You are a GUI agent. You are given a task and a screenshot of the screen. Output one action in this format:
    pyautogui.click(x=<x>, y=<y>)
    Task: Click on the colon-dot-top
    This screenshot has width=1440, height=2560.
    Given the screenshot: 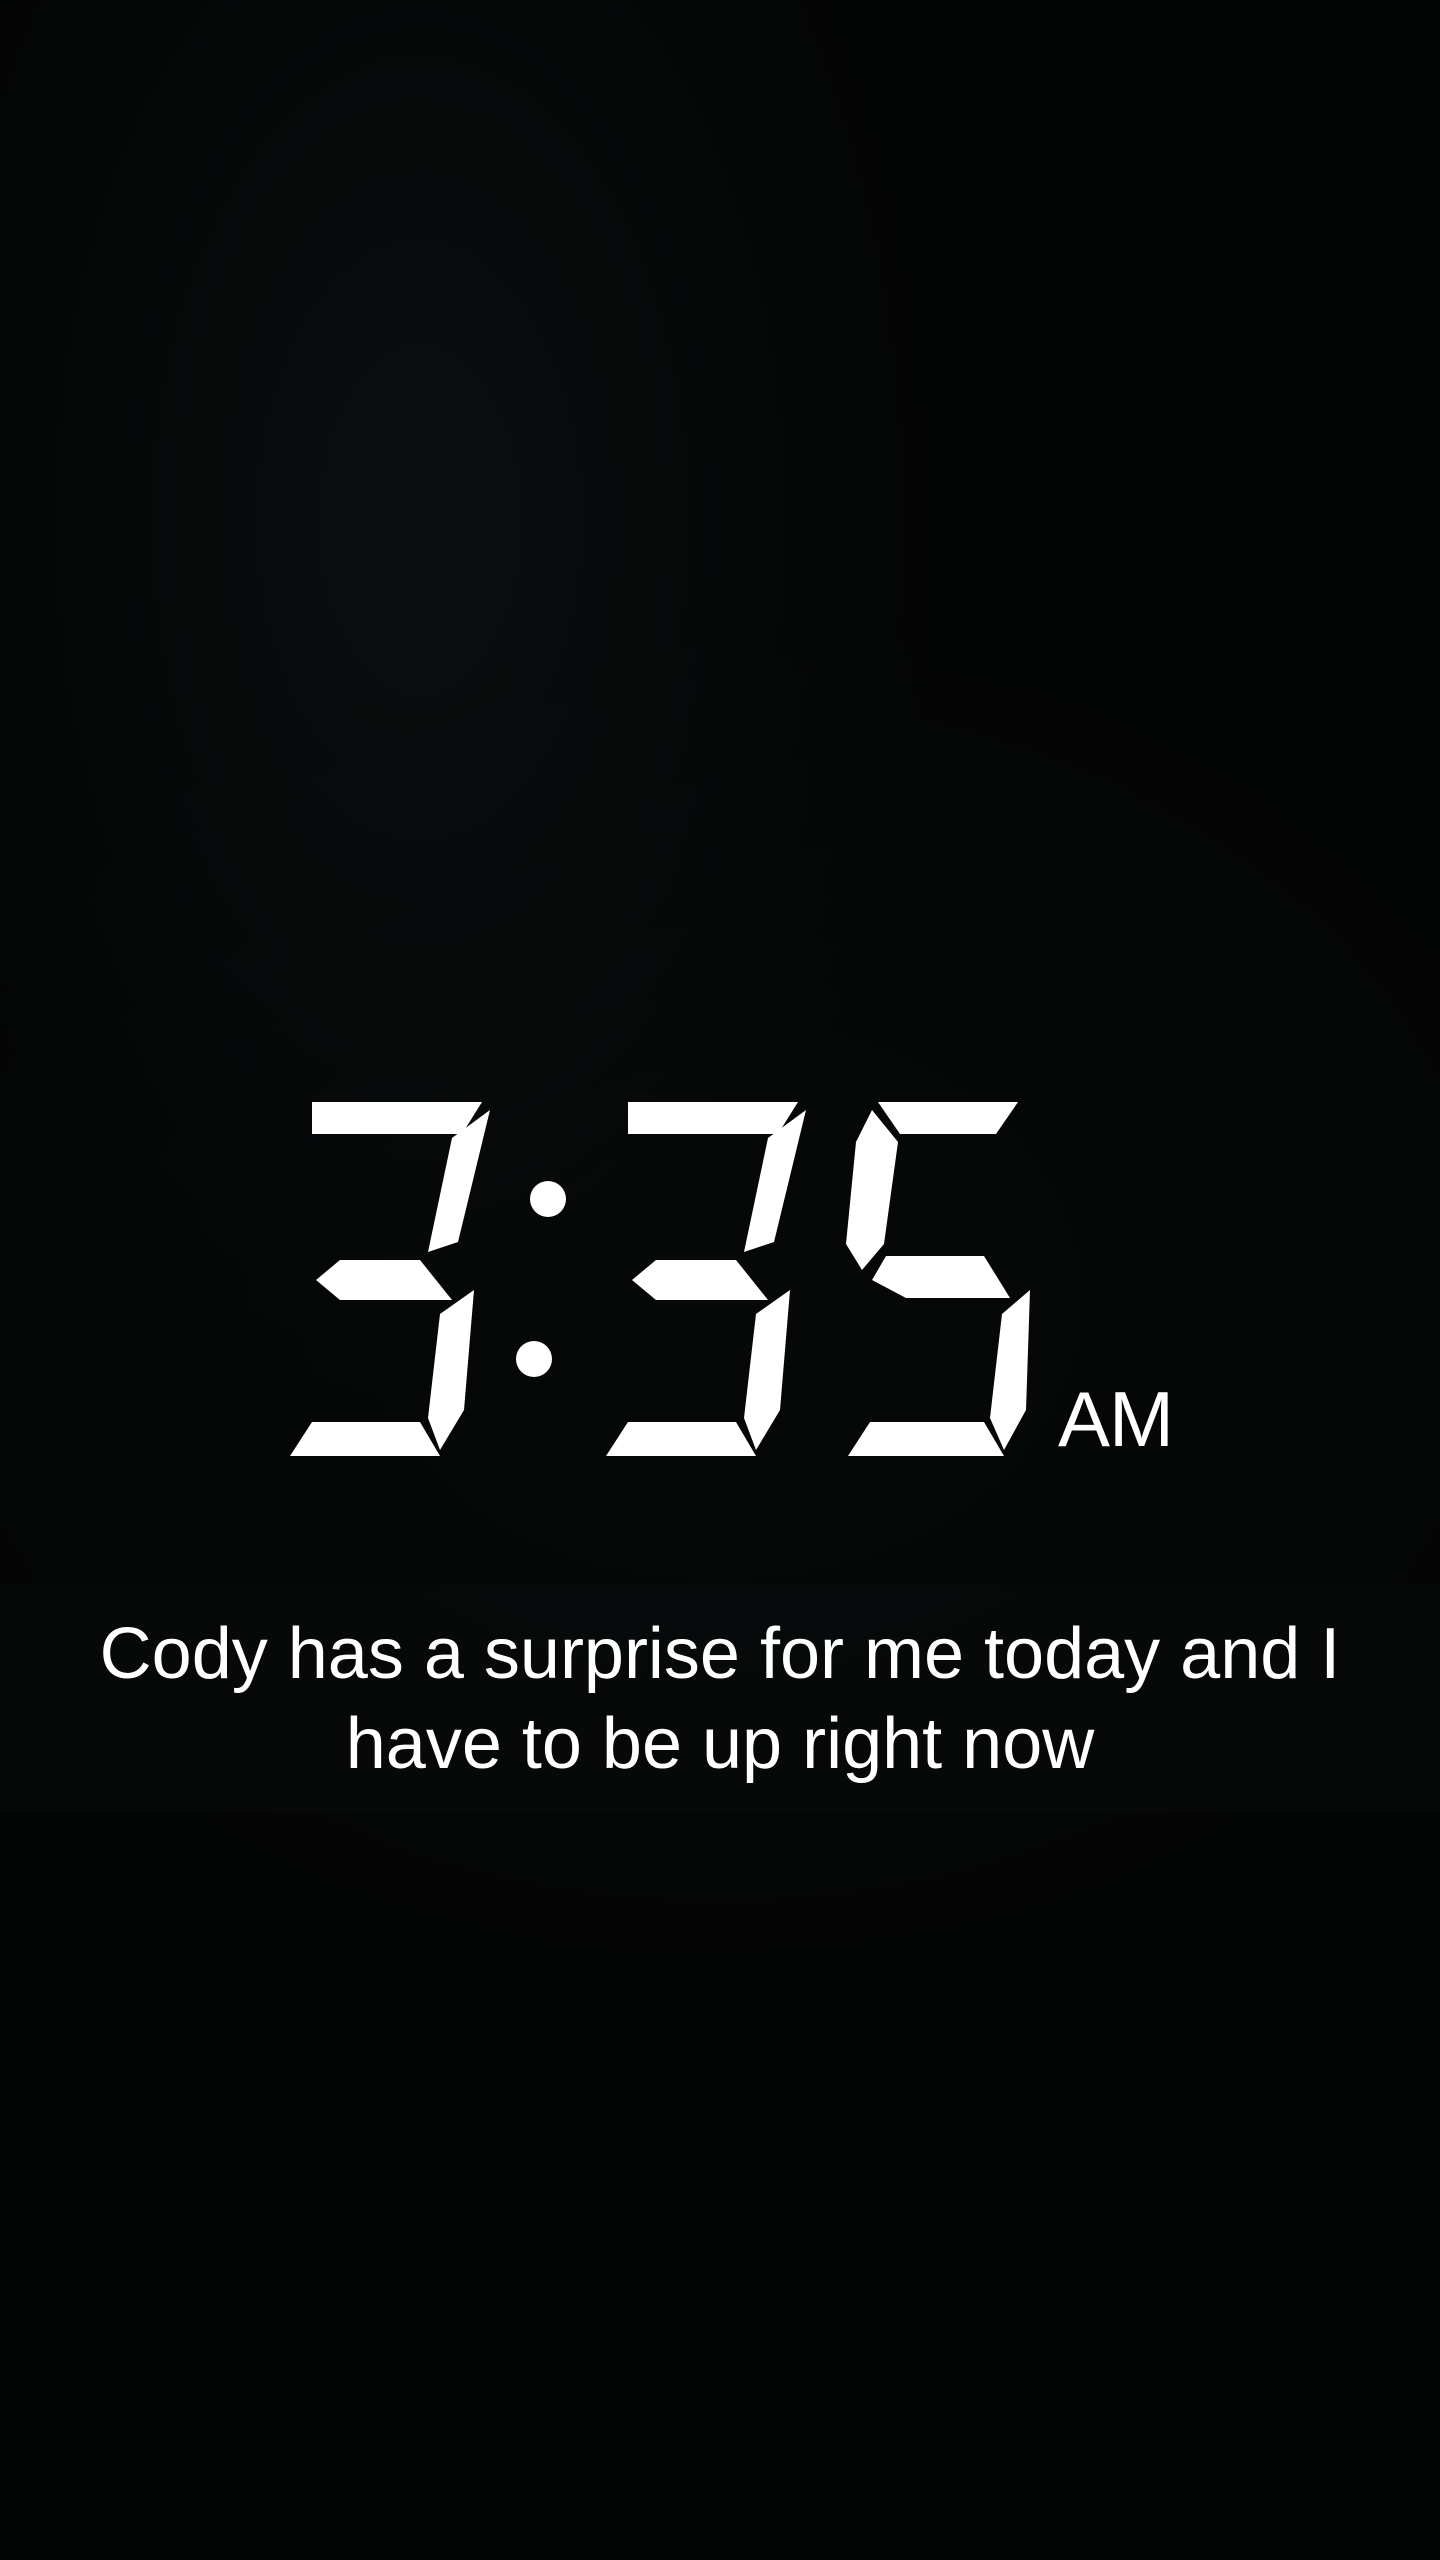 What is the action you would take?
    pyautogui.click(x=548, y=1199)
    